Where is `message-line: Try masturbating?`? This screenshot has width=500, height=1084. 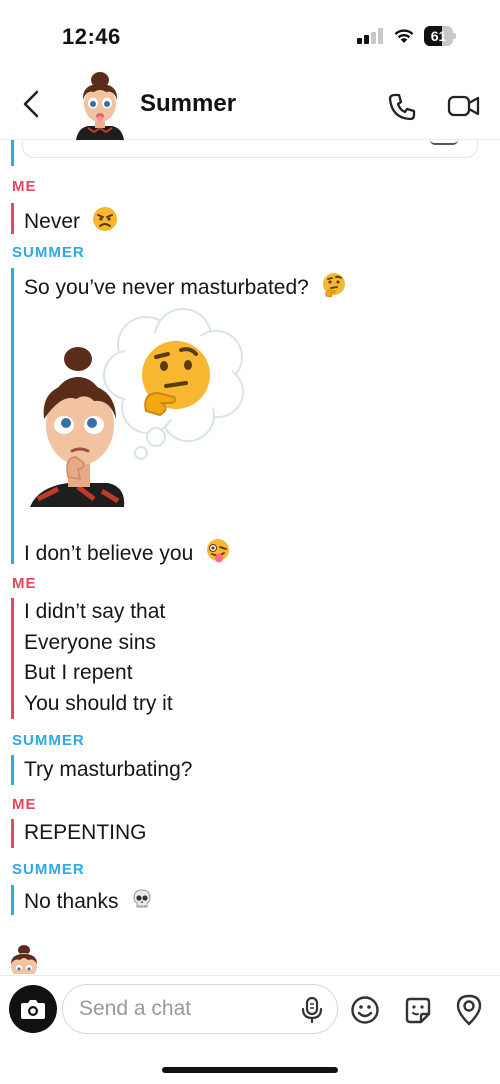
message-line: Try masturbating? is located at coordinates (108, 770).